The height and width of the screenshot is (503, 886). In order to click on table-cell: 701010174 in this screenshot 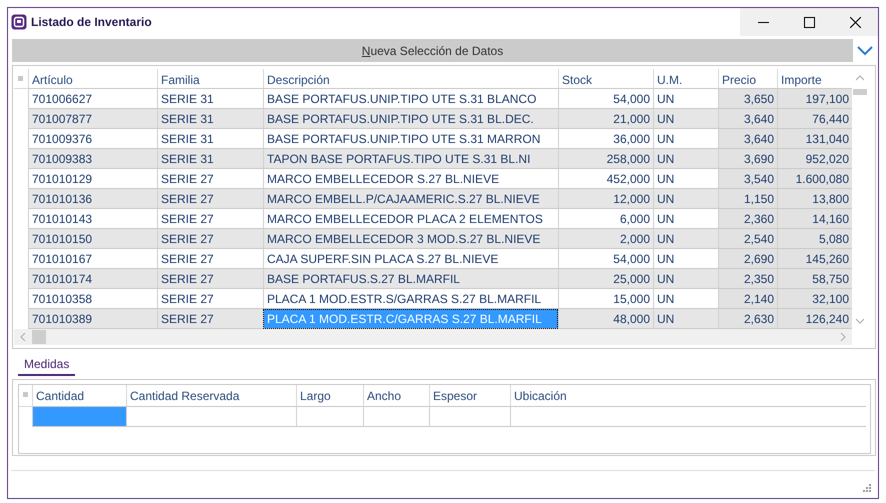, I will do `click(92, 279)`.